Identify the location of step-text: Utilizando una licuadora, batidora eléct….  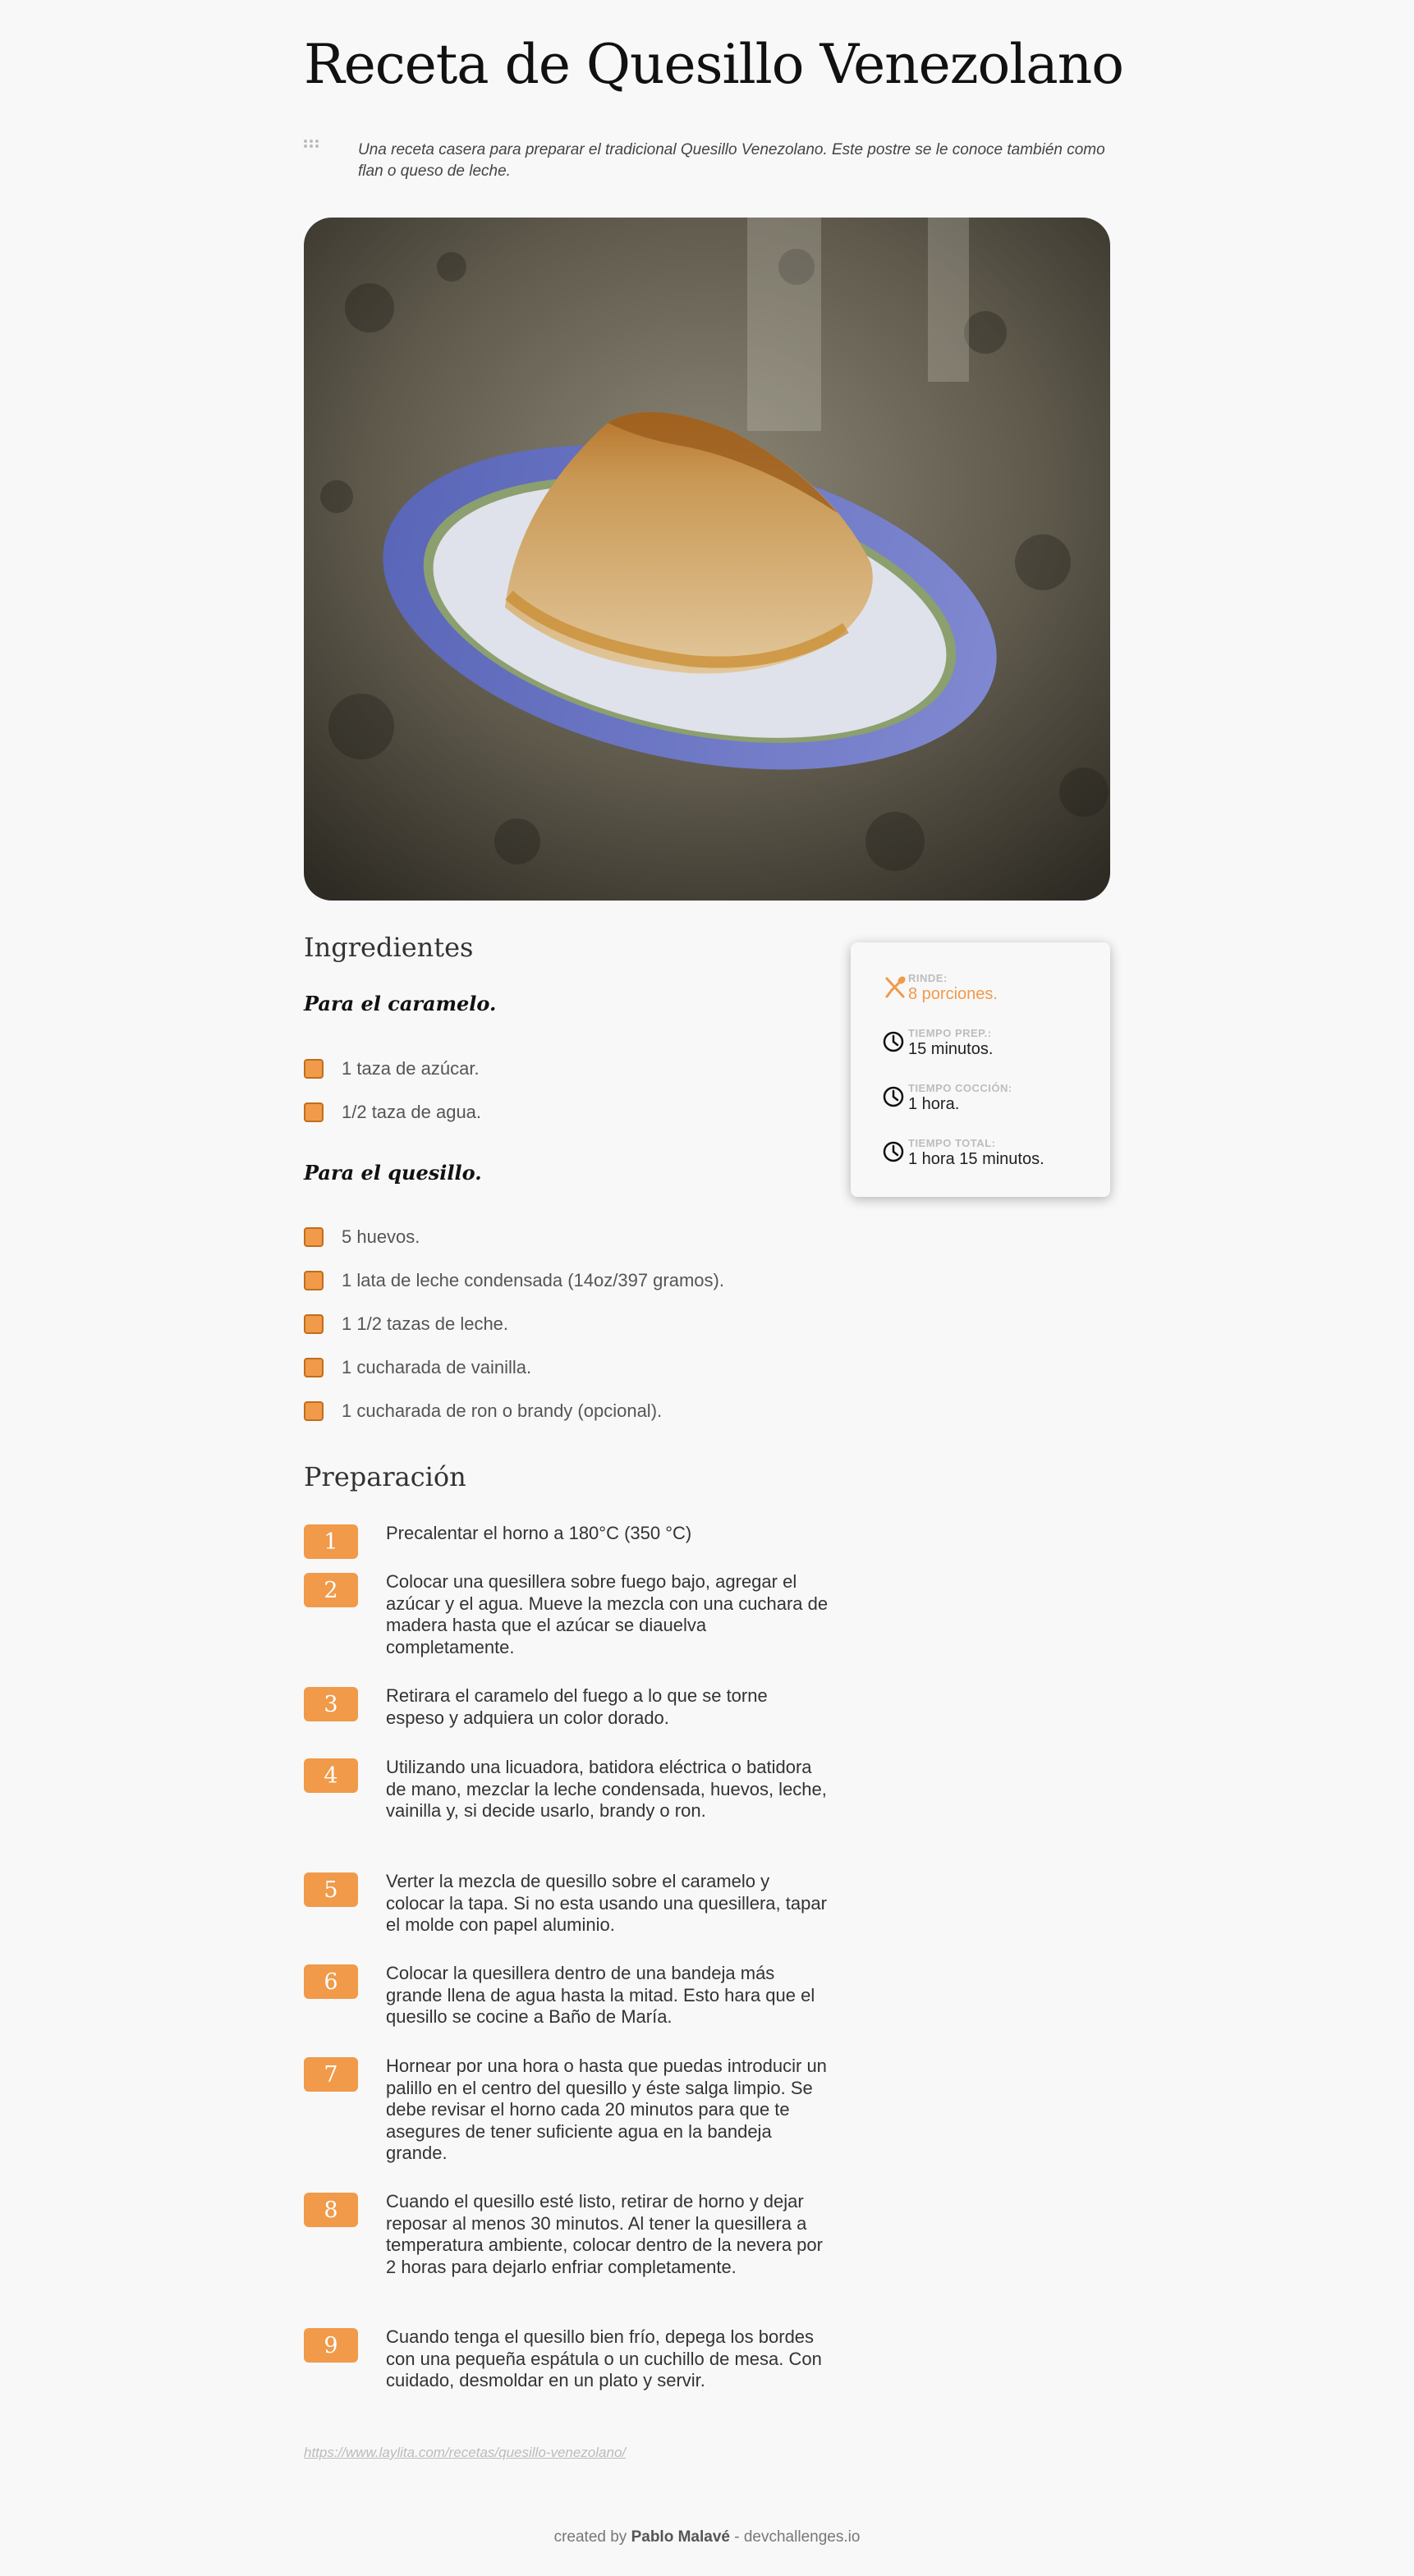
(606, 1789).